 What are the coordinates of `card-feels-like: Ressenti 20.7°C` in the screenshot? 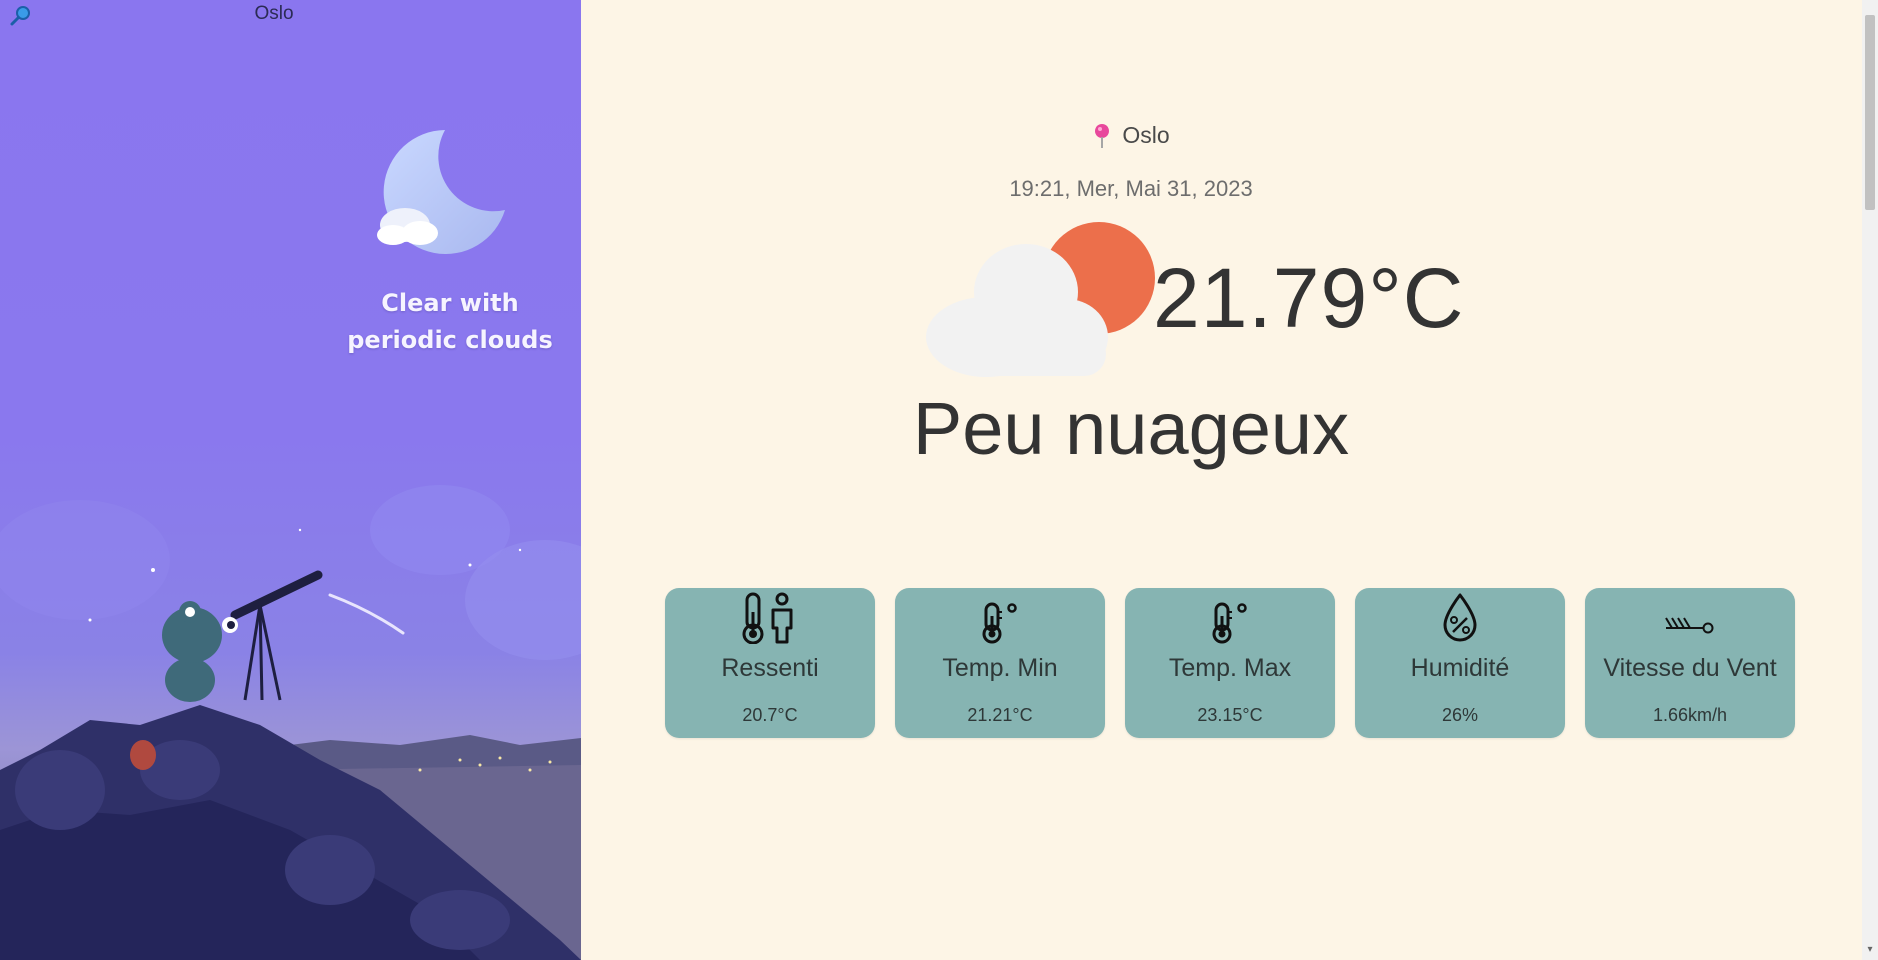 It's located at (770, 663).